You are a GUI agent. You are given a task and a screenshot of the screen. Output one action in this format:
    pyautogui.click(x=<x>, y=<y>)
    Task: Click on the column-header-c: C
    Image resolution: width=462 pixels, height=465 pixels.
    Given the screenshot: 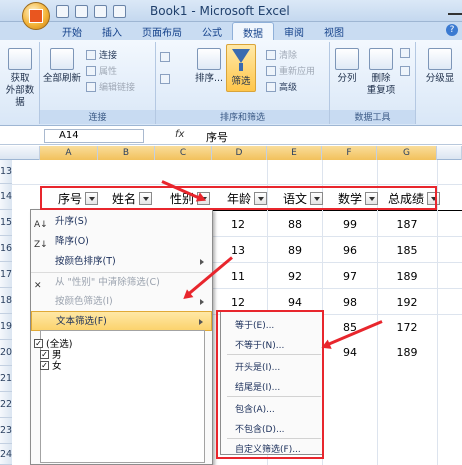 What is the action you would take?
    pyautogui.click(x=183, y=153)
    